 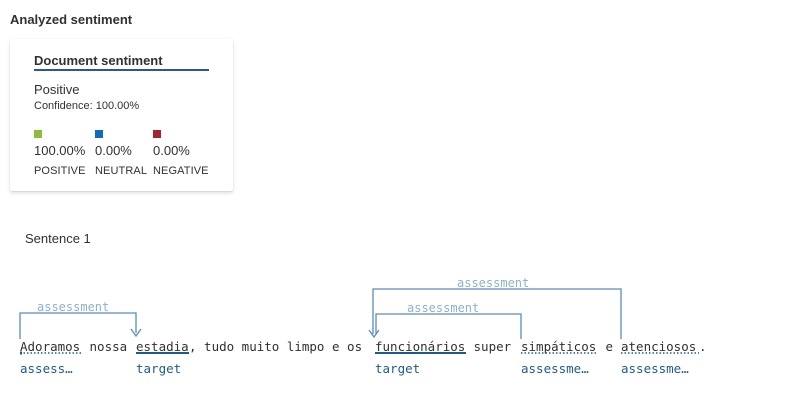 I want to click on token-funcionarios: funcionários, so click(x=420, y=346).